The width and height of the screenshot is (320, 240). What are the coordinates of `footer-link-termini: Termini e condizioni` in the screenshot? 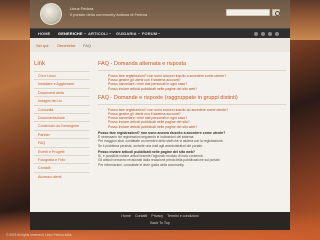 It's located at (183, 216).